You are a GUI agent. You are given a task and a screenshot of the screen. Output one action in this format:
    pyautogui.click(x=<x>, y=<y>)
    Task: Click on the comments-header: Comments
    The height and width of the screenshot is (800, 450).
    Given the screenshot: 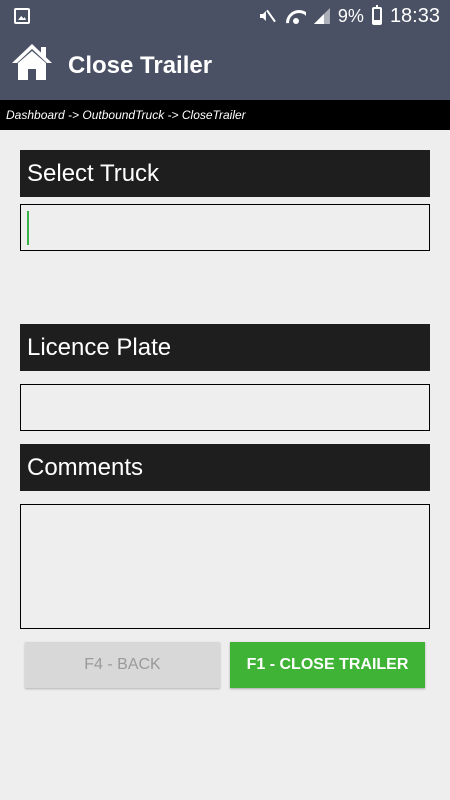 What is the action you would take?
    pyautogui.click(x=225, y=467)
    